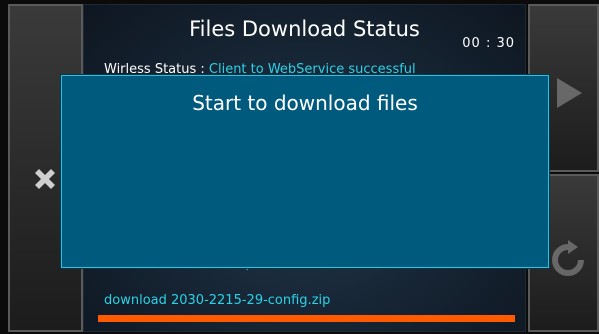 This screenshot has height=334, width=599. What do you see at coordinates (304, 29) in the screenshot?
I see `page-title: Files Download Status` at bounding box center [304, 29].